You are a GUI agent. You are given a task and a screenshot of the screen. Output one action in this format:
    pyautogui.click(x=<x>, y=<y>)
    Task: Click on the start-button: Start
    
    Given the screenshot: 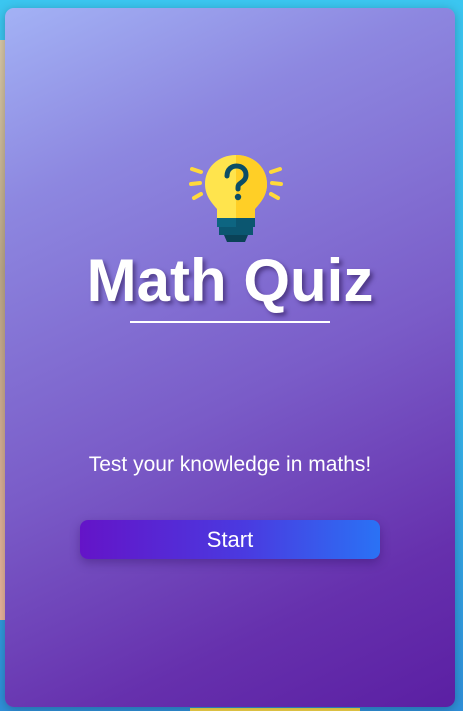 What is the action you would take?
    pyautogui.click(x=230, y=539)
    